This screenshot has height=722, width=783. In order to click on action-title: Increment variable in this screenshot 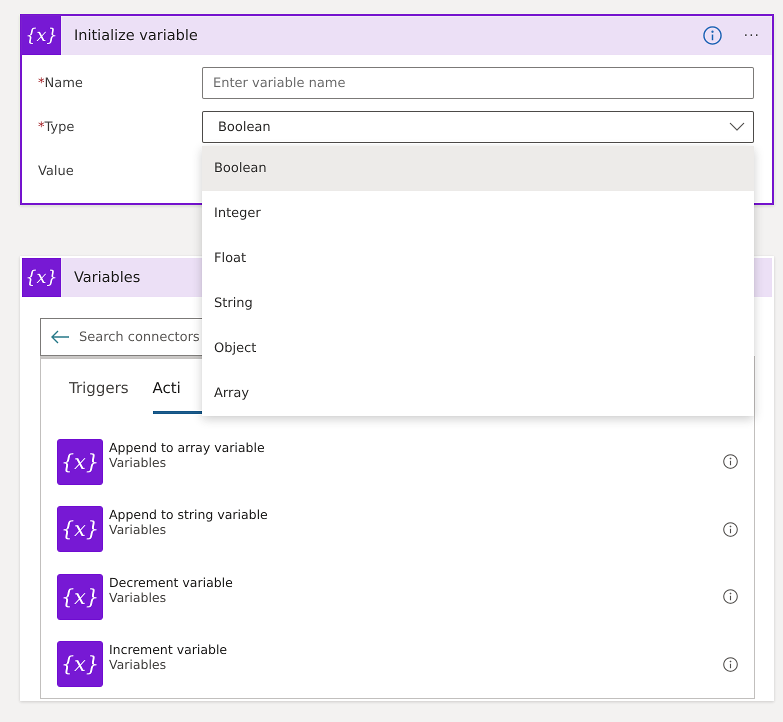, I will do `click(413, 650)`.